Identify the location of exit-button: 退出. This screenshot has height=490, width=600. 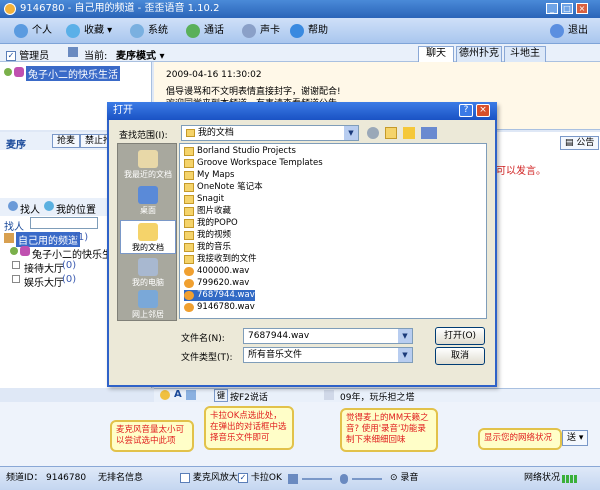
(569, 31).